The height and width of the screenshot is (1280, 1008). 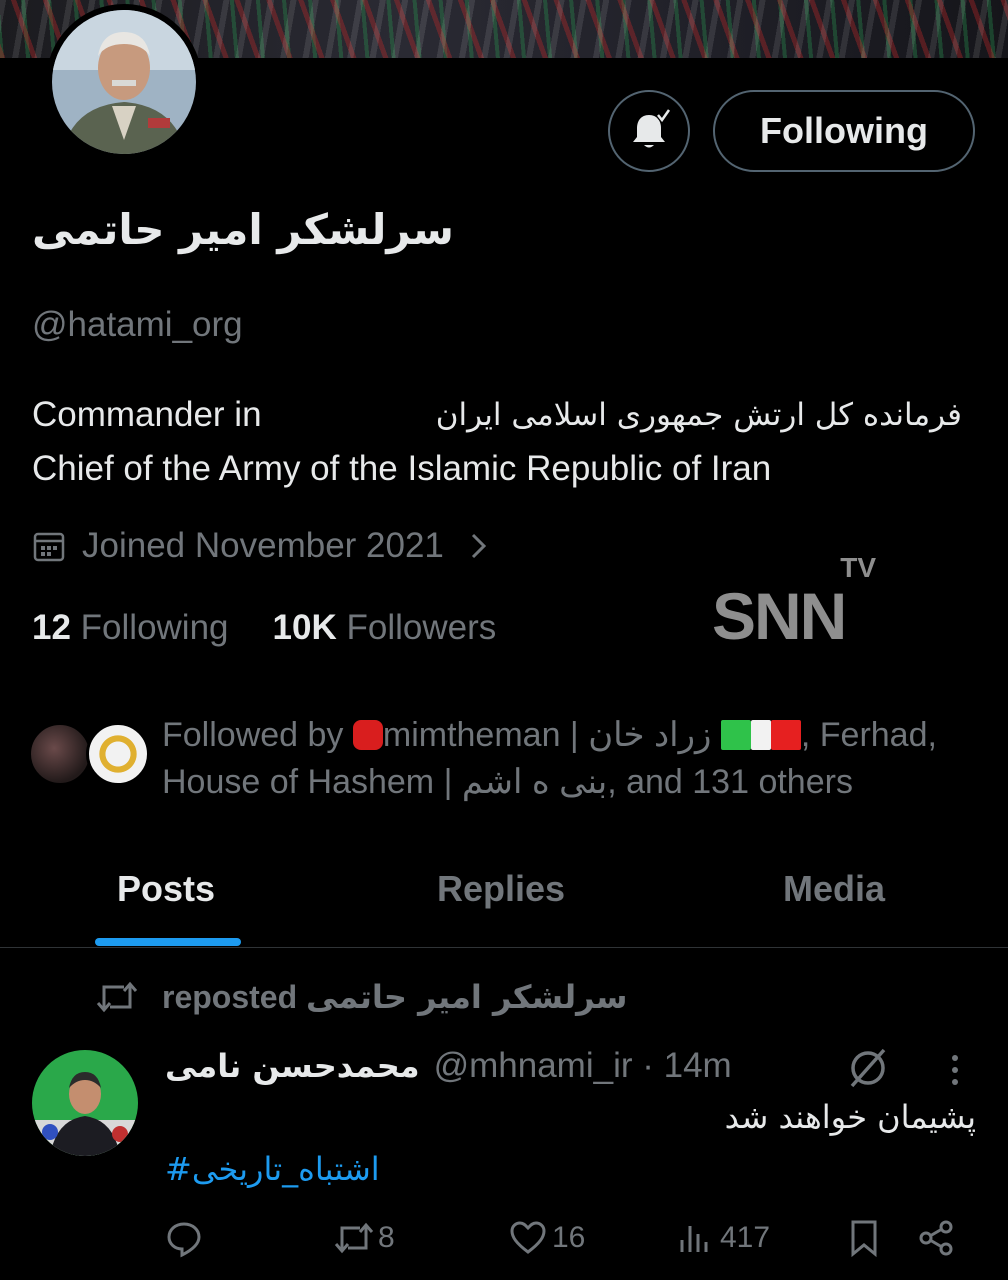 I want to click on post-author-avatar-image, so click(x=85, y=1103).